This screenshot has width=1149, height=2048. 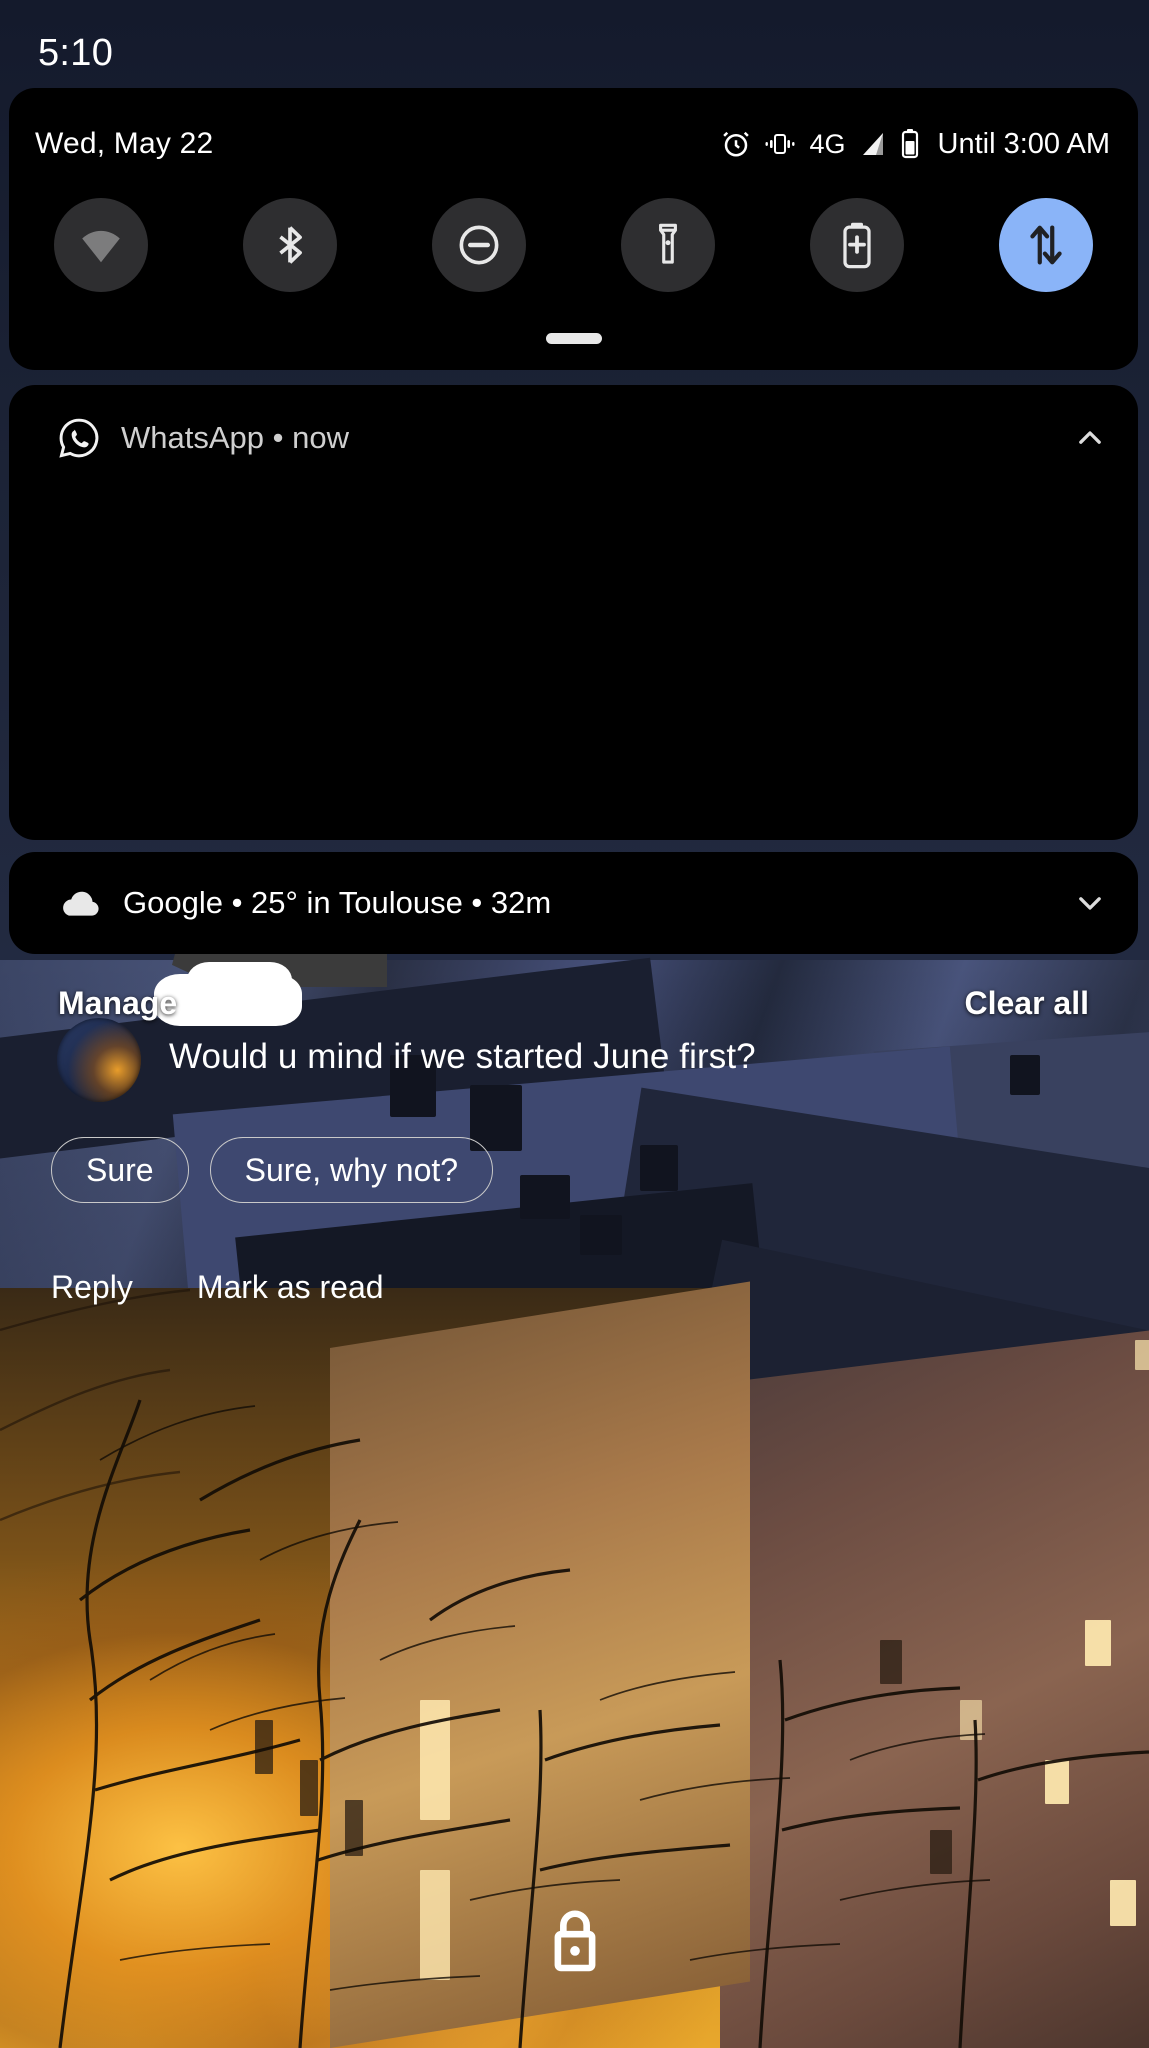 I want to click on mark-as-read-button: Mark as read, so click(x=290, y=1287).